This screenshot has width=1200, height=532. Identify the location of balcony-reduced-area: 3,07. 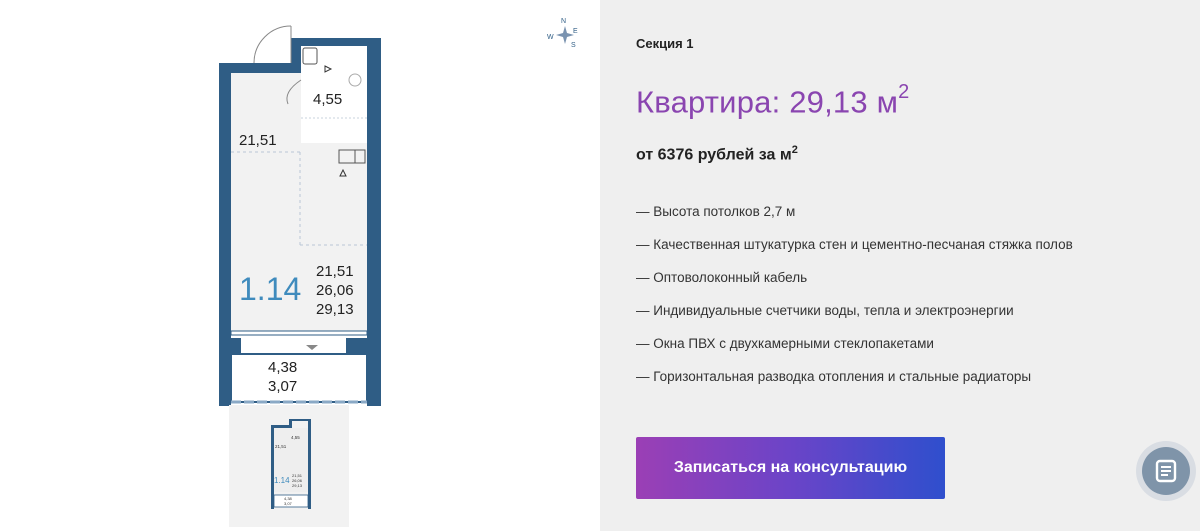
(282, 386).